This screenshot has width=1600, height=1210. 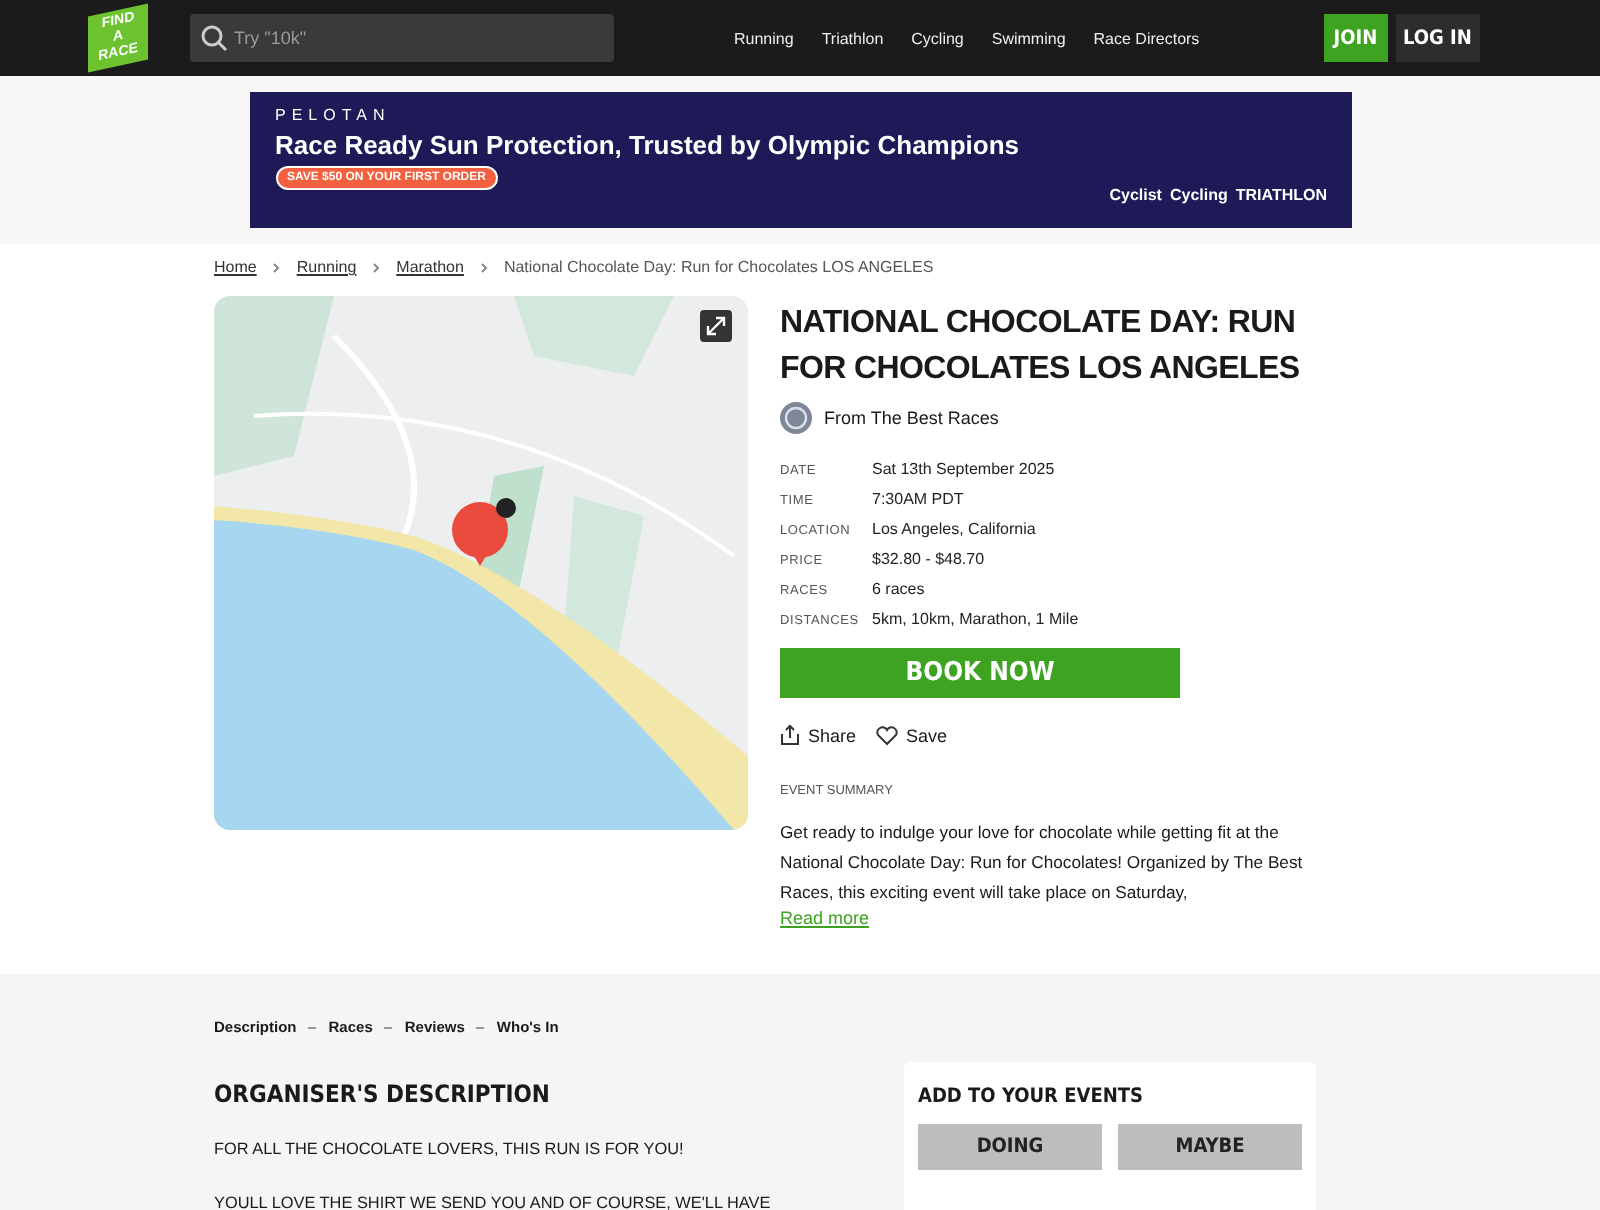 I want to click on current-page-label: National Chocolate Day: Run for Chocolates LOS ANGELES, so click(x=718, y=267).